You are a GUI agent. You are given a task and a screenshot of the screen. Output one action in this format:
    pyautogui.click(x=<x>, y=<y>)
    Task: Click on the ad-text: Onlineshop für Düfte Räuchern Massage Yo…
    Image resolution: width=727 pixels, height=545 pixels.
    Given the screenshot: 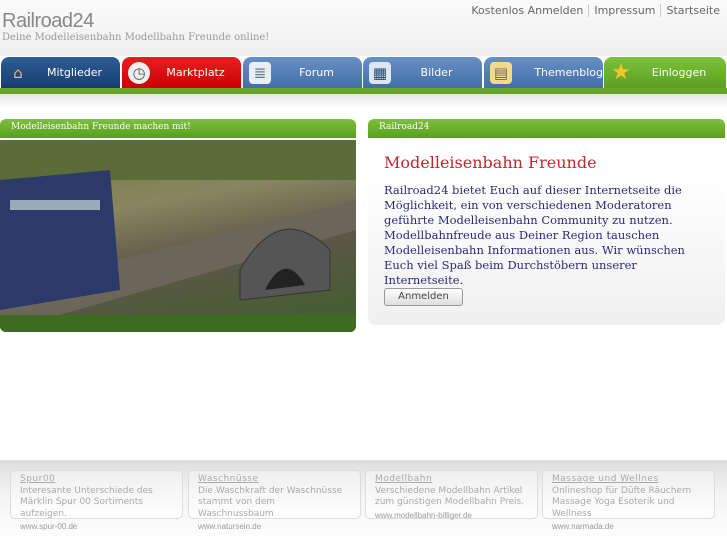 What is the action you would take?
    pyautogui.click(x=622, y=502)
    